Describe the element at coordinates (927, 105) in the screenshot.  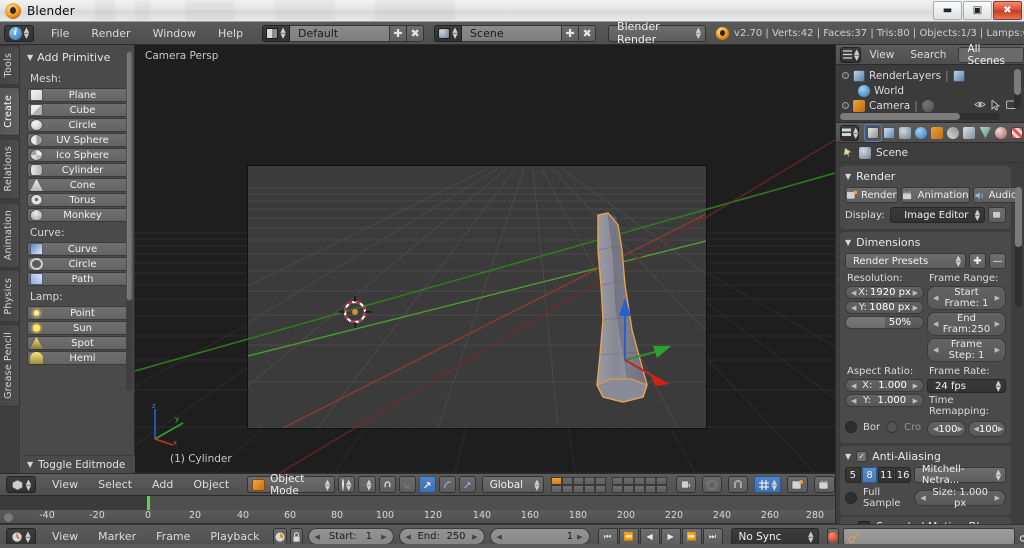
I see `camera-data-icon` at that location.